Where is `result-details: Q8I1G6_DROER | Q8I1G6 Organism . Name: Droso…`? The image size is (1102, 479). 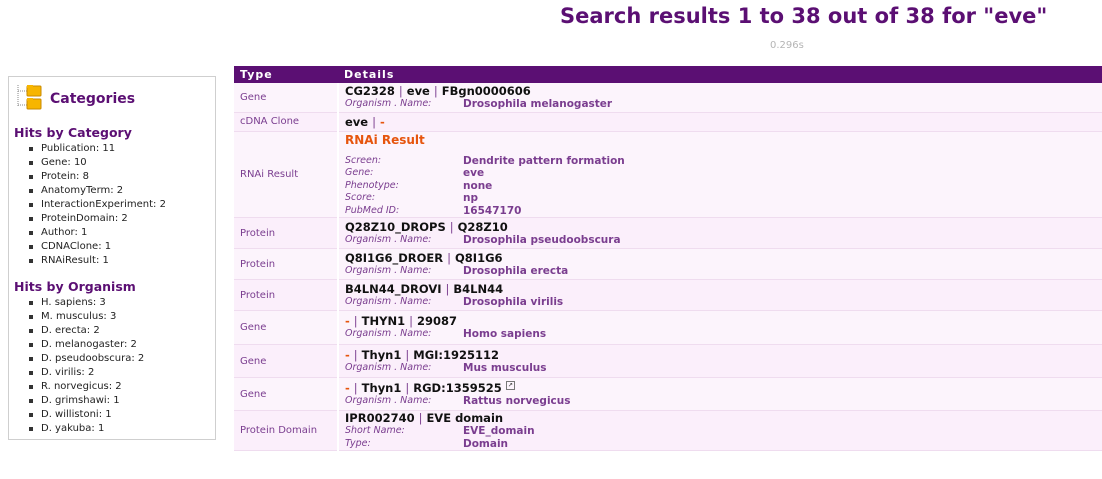 result-details: Q8I1G6_DROER | Q8I1G6 Organism . Name: Droso… is located at coordinates (720, 264).